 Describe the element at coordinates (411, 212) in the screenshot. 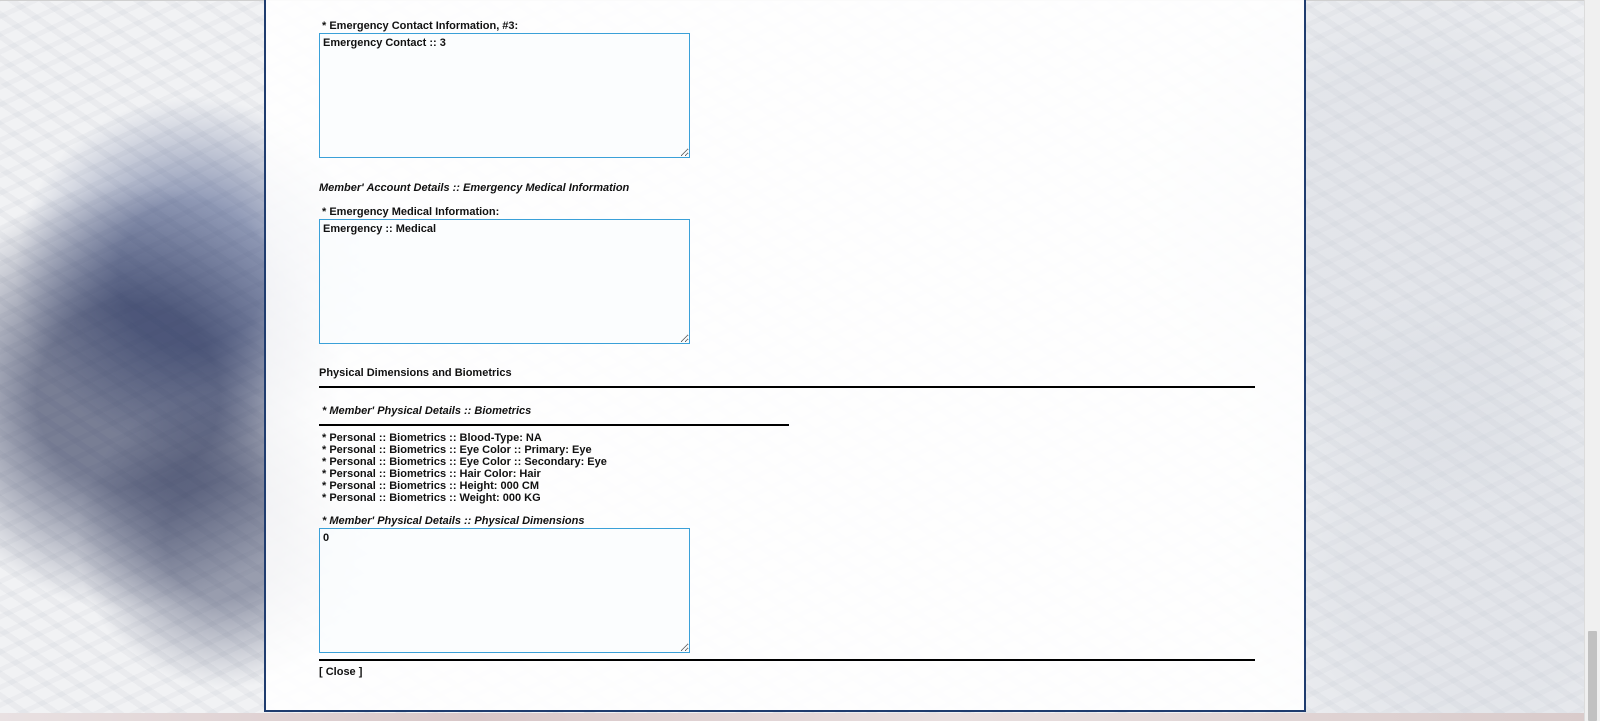

I see `emergency-medical-label: * Emergency Medical Information:` at that location.